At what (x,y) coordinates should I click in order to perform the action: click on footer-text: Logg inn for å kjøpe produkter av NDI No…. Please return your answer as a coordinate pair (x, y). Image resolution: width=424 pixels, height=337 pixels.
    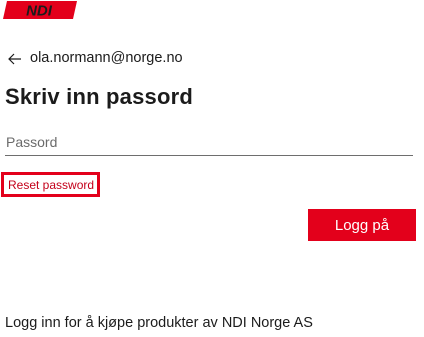
    Looking at the image, I should click on (159, 323).